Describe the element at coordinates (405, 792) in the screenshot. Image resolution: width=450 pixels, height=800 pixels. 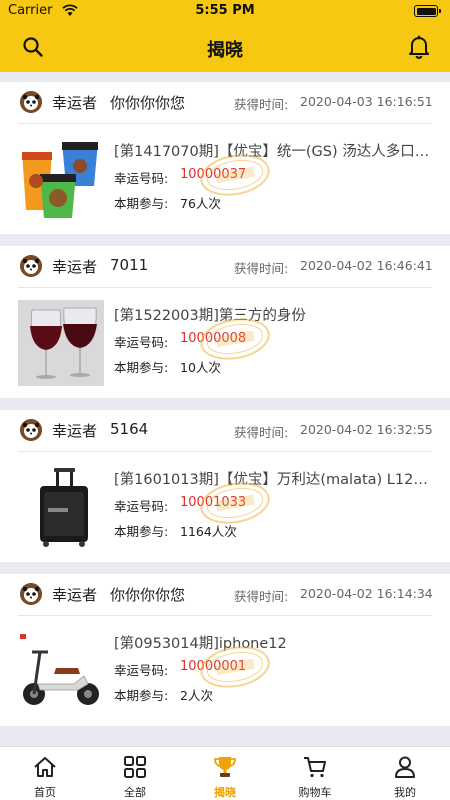
I see `tab-label: 我的` at that location.